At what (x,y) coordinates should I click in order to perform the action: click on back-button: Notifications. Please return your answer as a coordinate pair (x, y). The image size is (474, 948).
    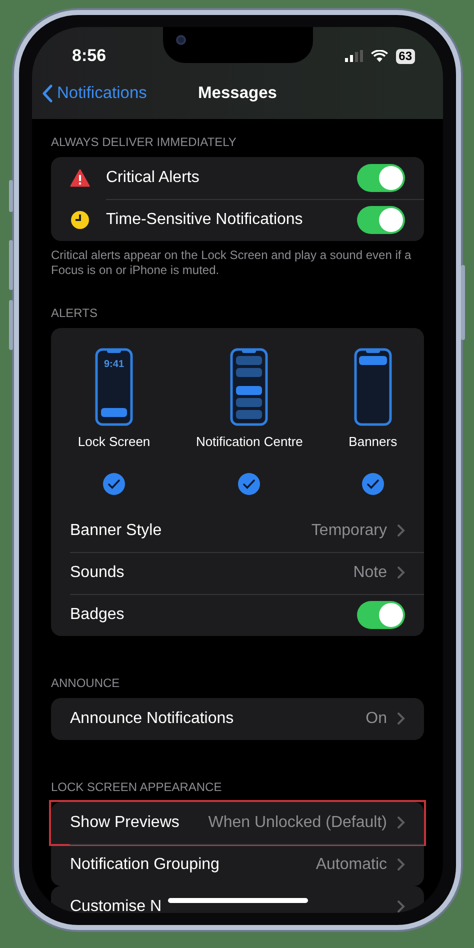
    Looking at the image, I should click on (94, 93).